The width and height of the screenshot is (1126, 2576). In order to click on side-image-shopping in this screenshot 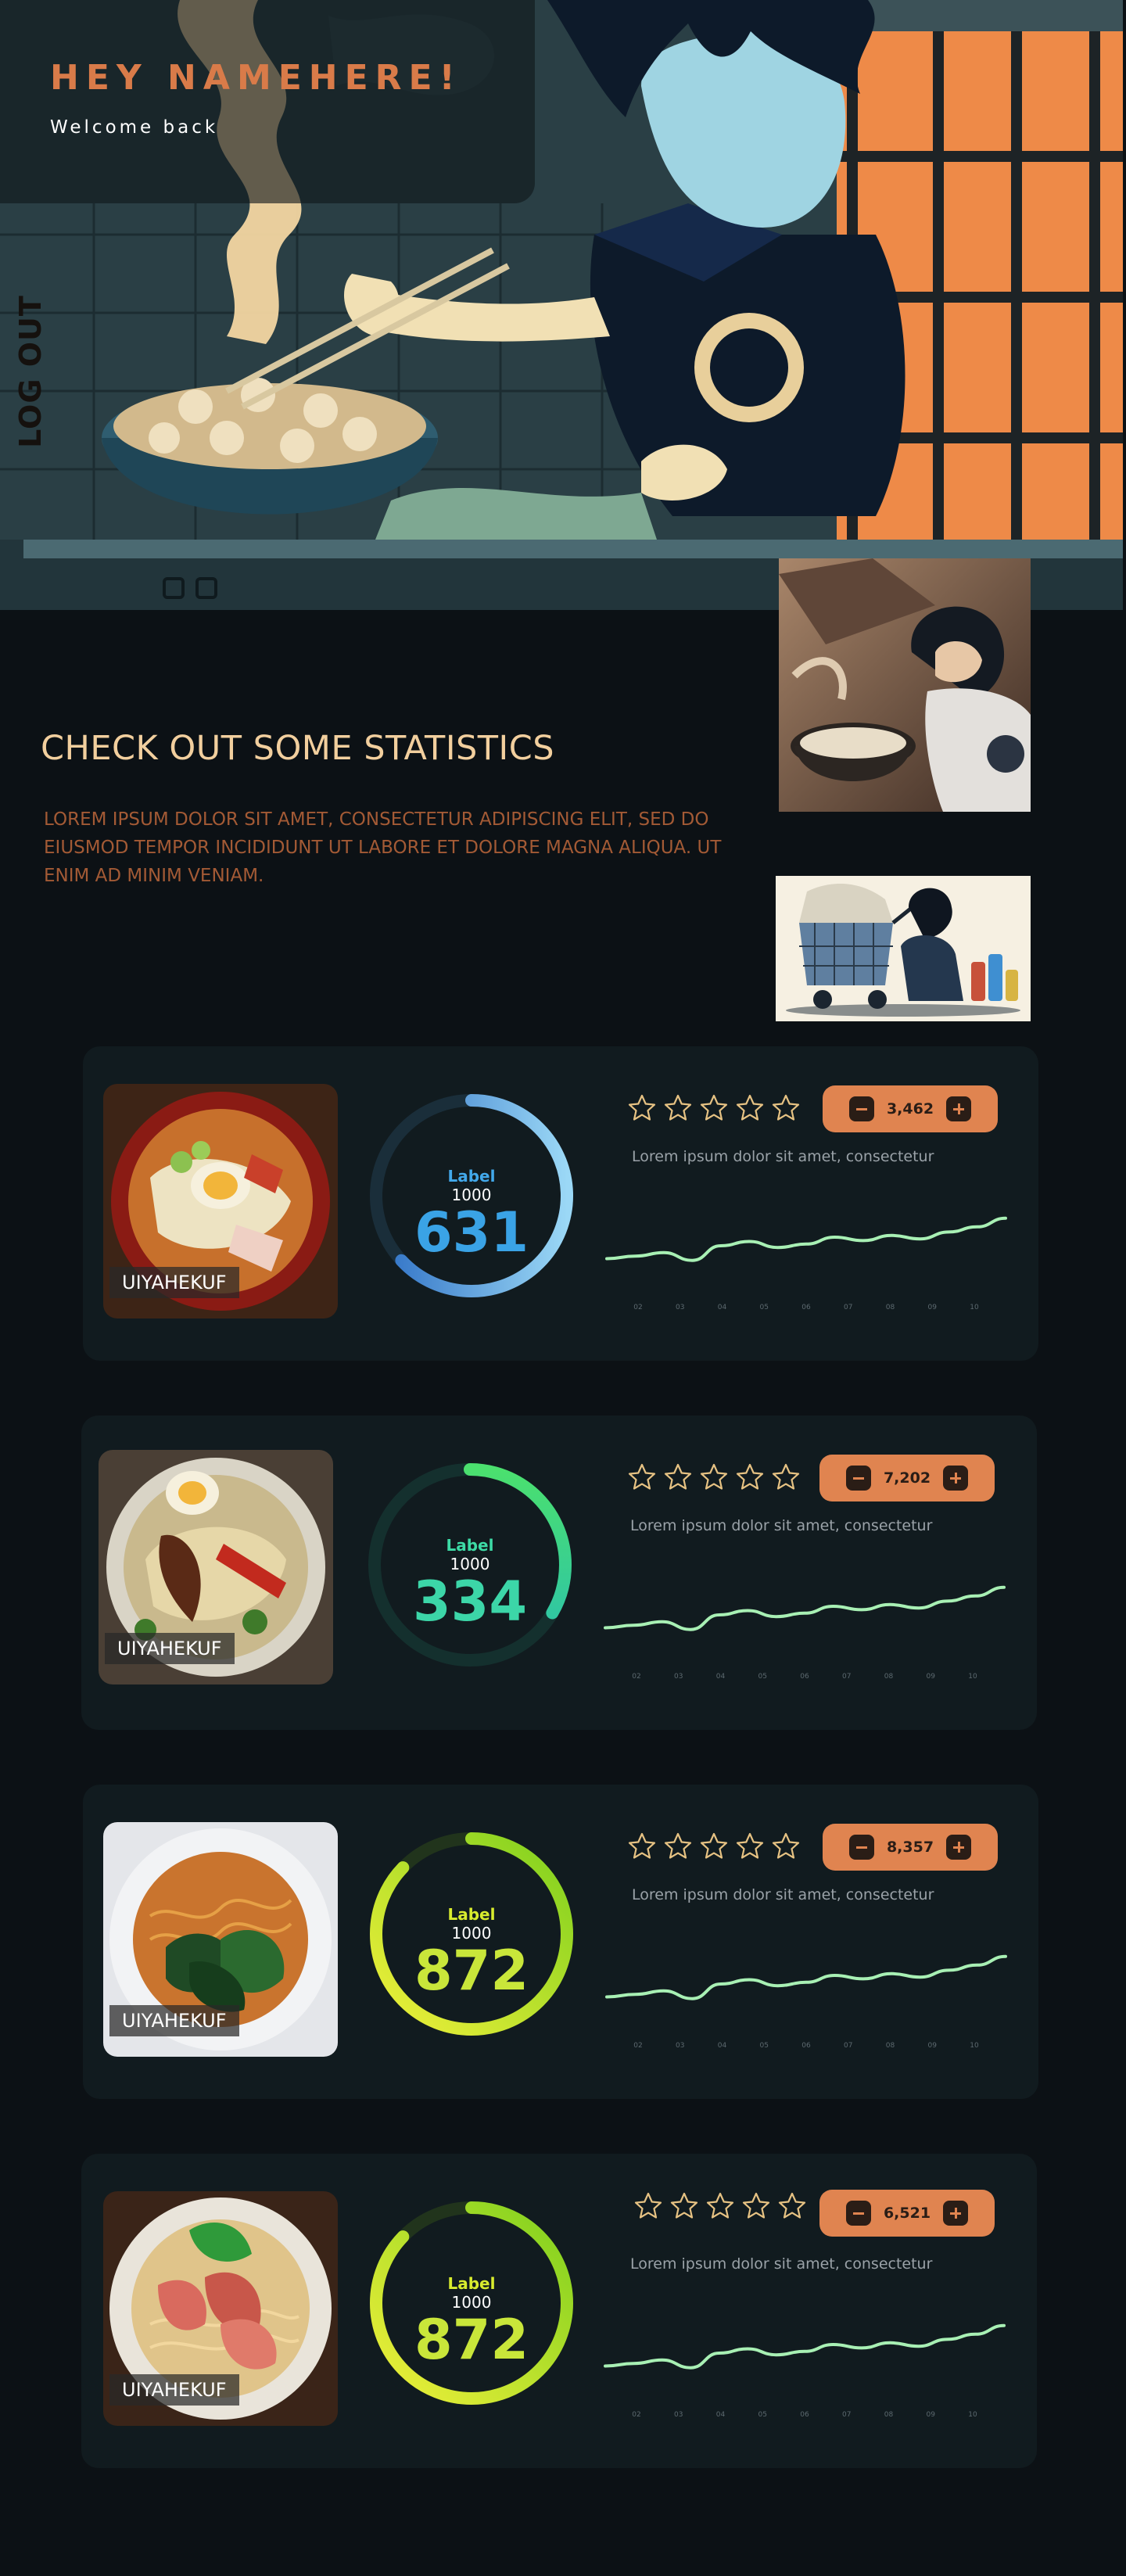, I will do `click(904, 949)`.